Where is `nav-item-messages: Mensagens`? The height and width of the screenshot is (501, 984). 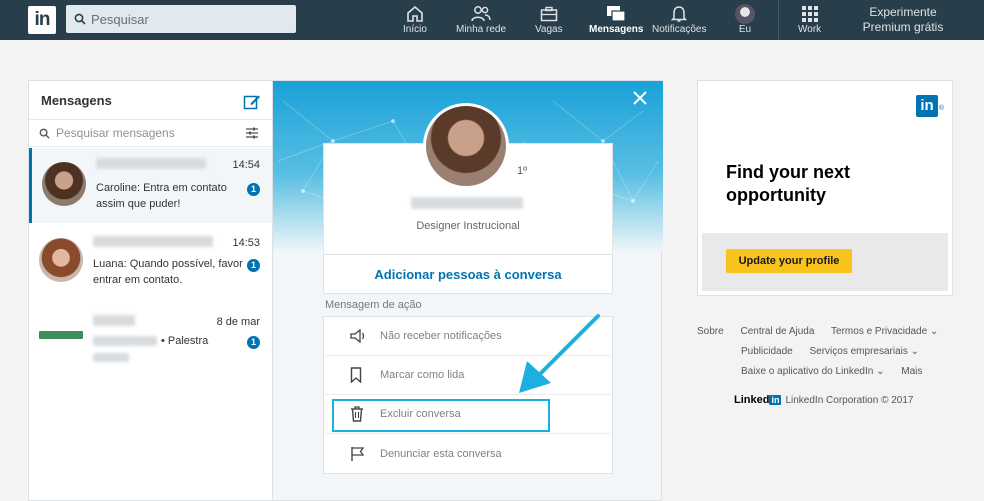
nav-item-messages: Mensagens is located at coordinates (616, 21).